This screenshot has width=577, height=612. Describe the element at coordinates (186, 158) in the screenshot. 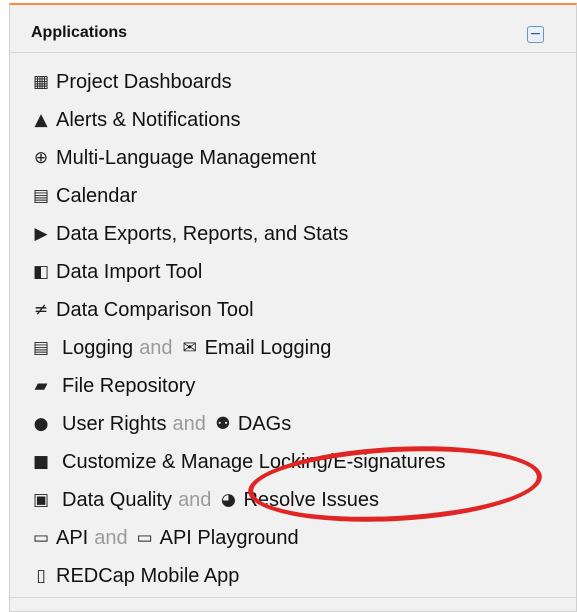

I see `menu-item-label: Multi-Language Management` at that location.